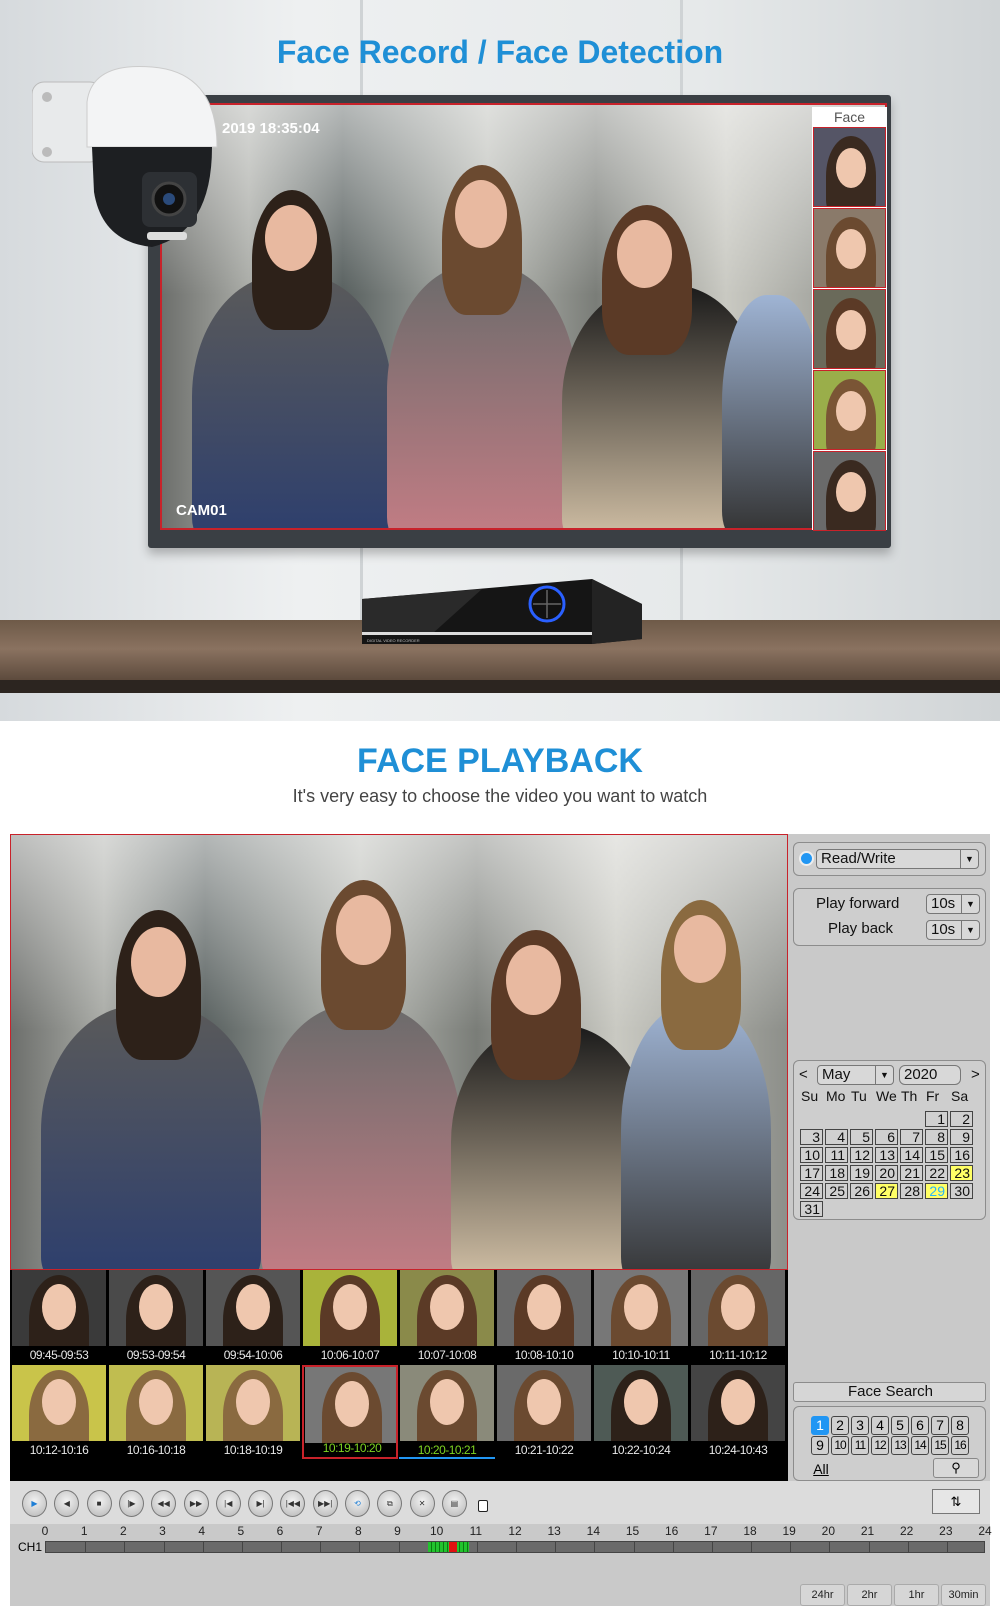  What do you see at coordinates (900, 1445) in the screenshot?
I see `channel-button: 13` at bounding box center [900, 1445].